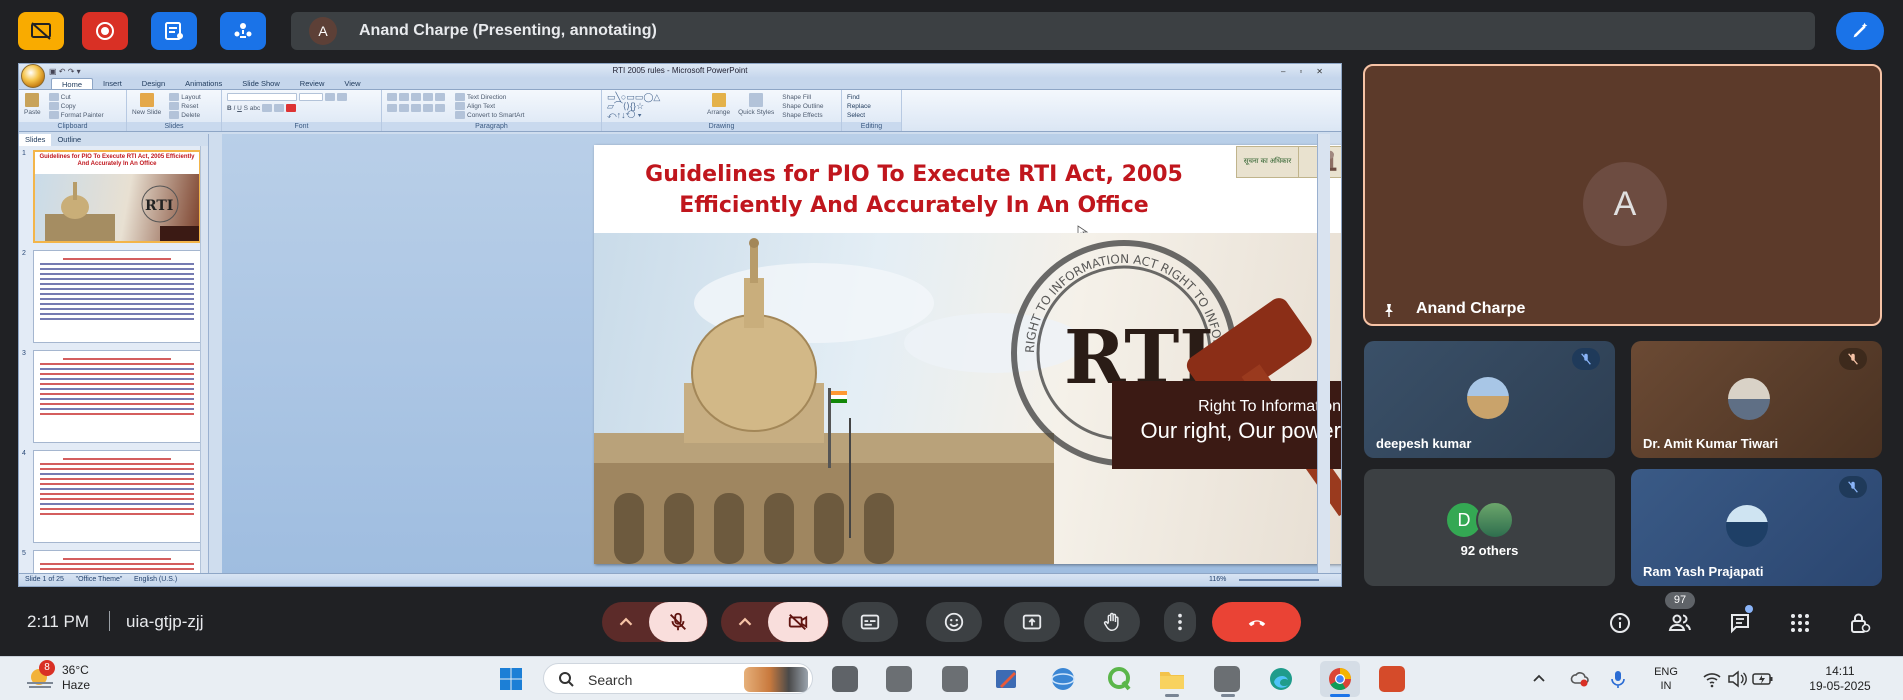  What do you see at coordinates (1740, 623) in the screenshot?
I see `chat-button` at bounding box center [1740, 623].